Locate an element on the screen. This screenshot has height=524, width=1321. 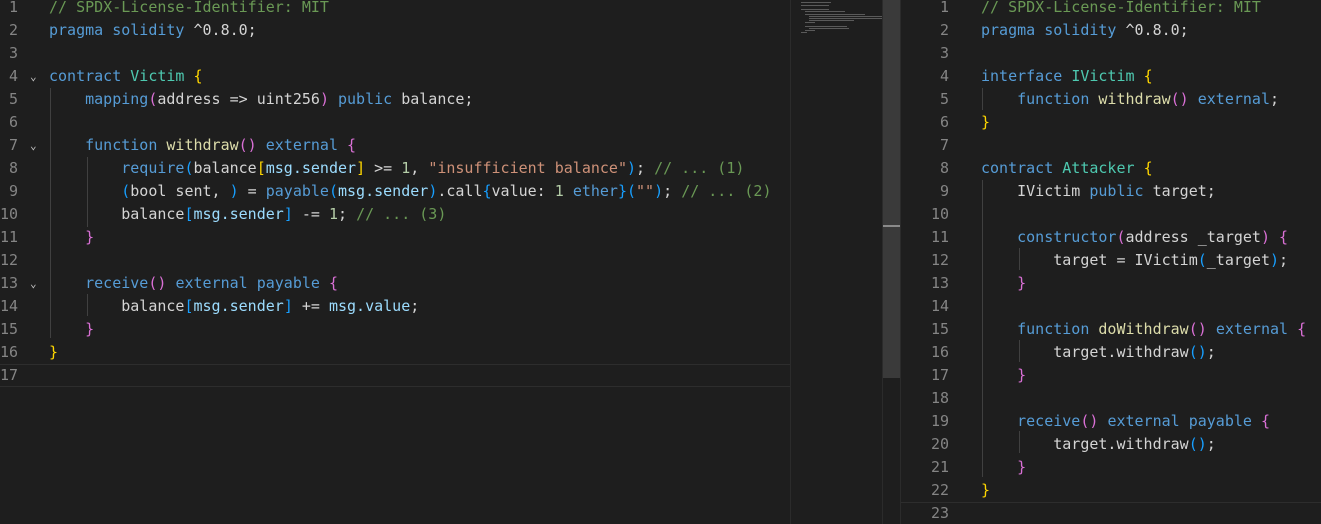
code-token: ; is located at coordinates (1284, 260).